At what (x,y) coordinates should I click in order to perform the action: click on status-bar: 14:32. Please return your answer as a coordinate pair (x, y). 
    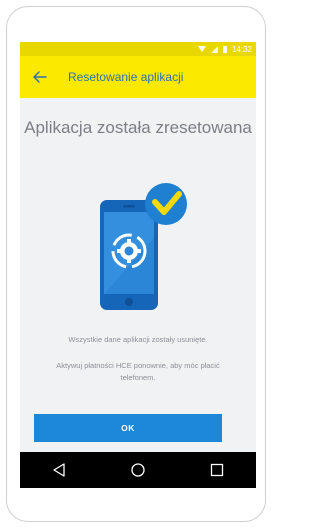
    Looking at the image, I should click on (138, 49).